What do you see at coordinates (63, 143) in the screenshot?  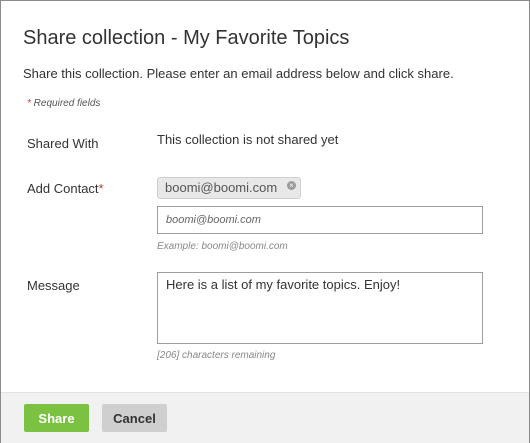 I see `shared-with-label: Shared With` at bounding box center [63, 143].